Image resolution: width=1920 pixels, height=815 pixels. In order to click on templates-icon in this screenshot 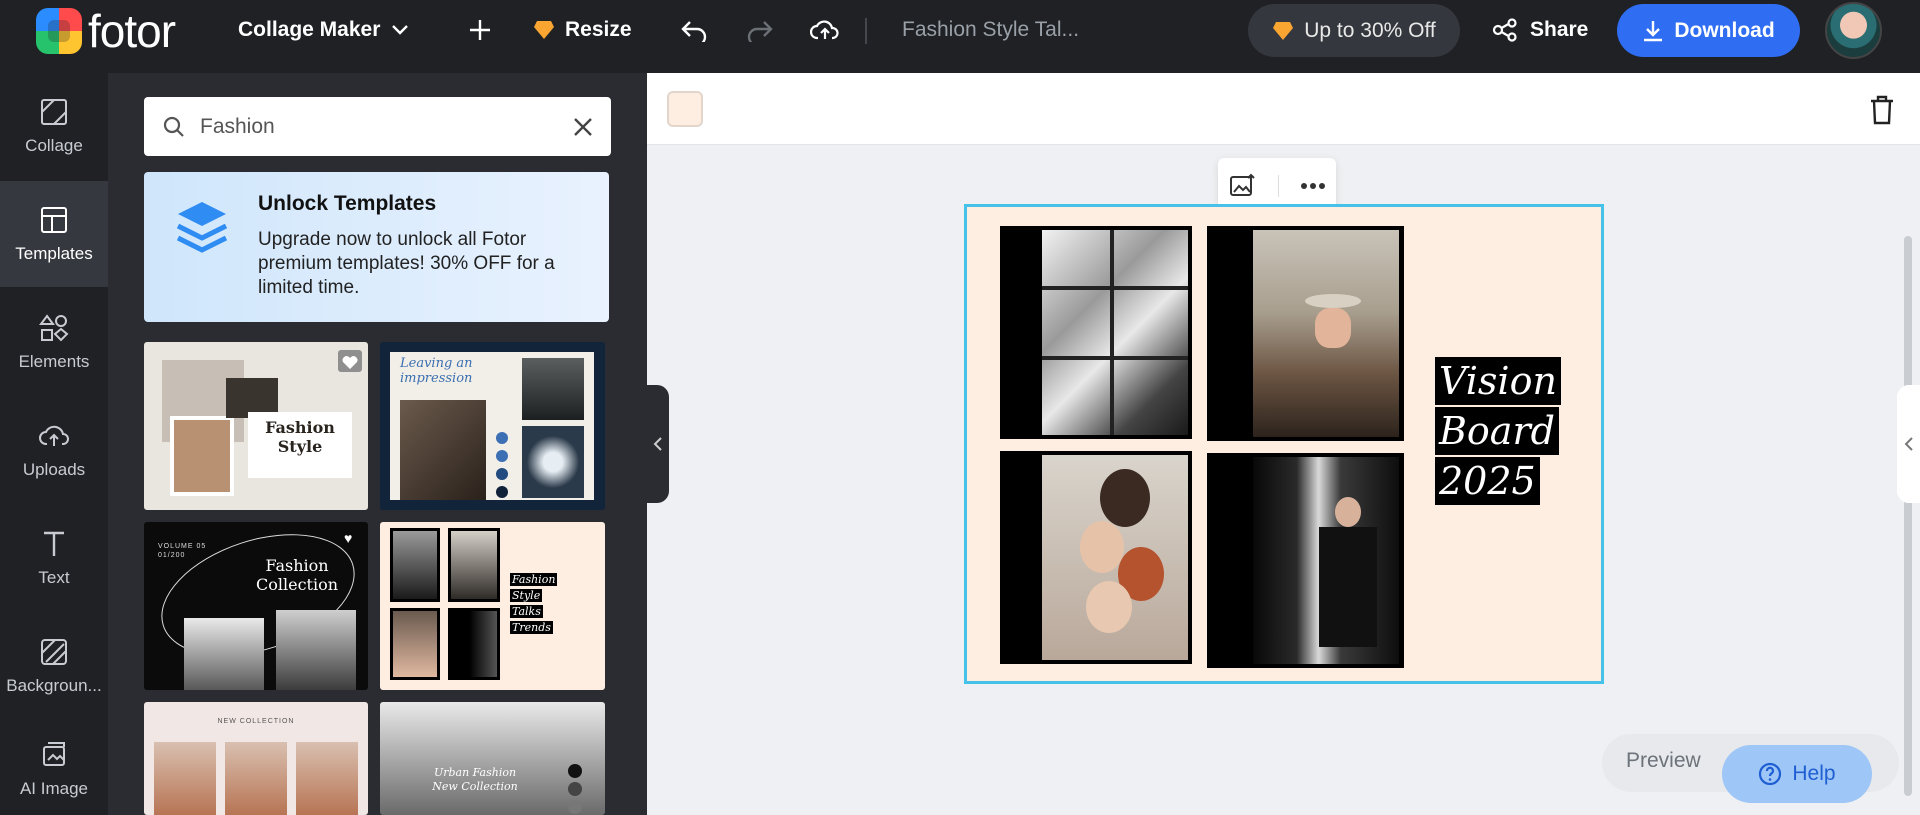, I will do `click(54, 220)`.